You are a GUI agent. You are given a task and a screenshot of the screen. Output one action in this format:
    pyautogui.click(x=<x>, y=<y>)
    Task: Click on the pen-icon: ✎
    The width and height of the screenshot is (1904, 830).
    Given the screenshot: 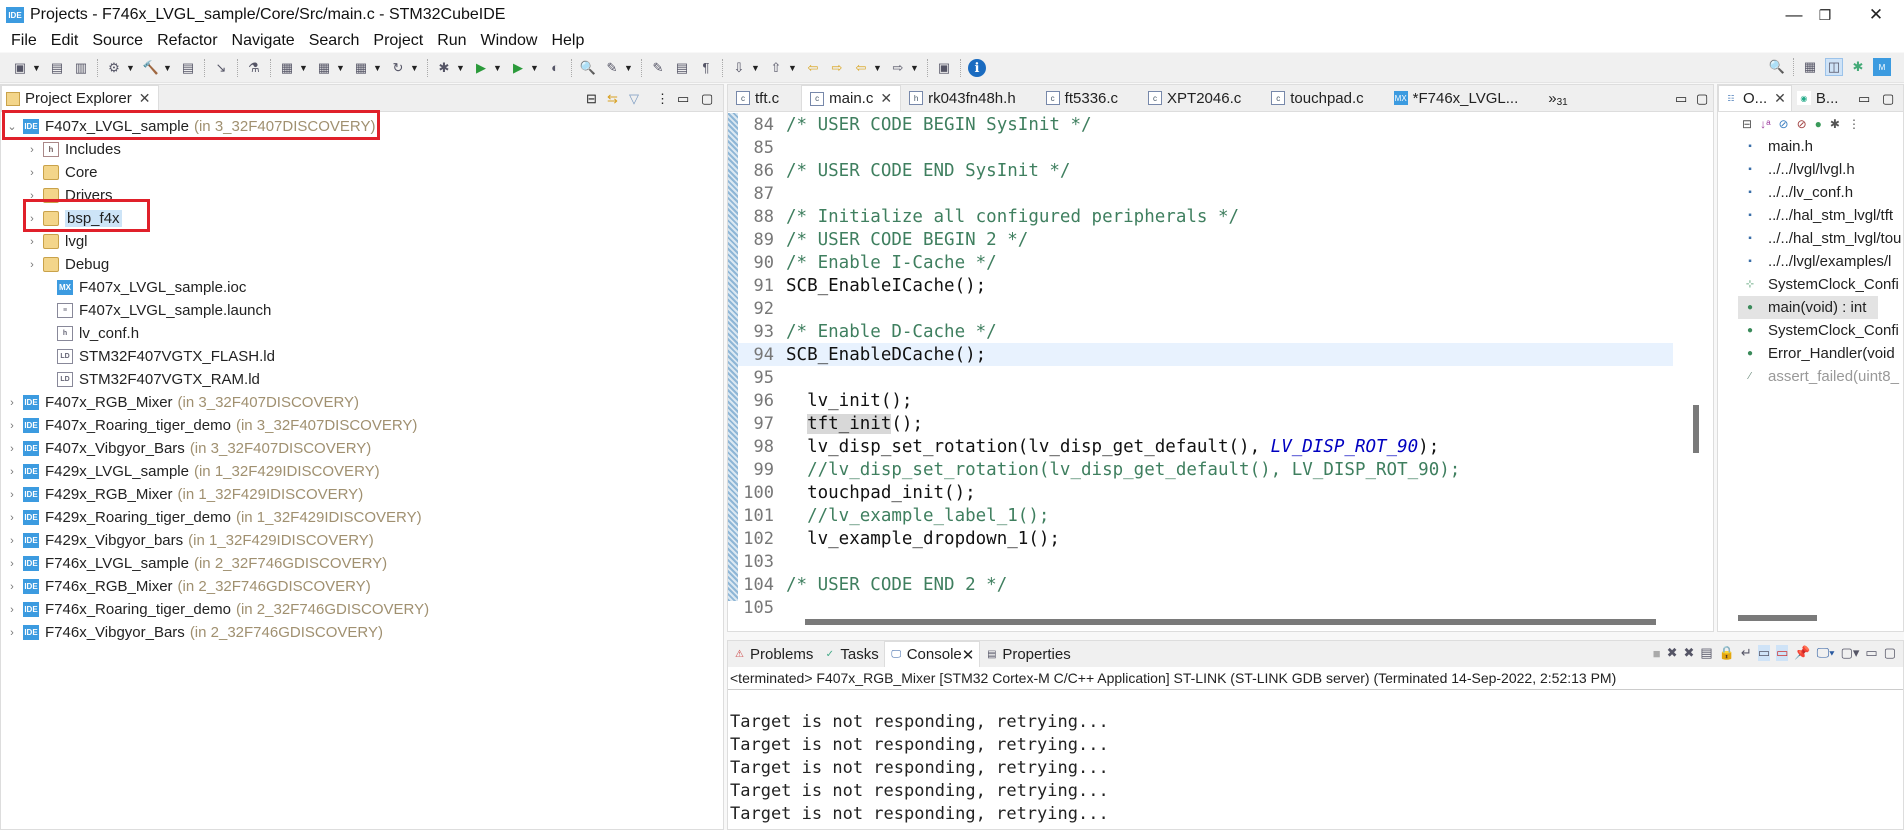 What is the action you would take?
    pyautogui.click(x=612, y=68)
    